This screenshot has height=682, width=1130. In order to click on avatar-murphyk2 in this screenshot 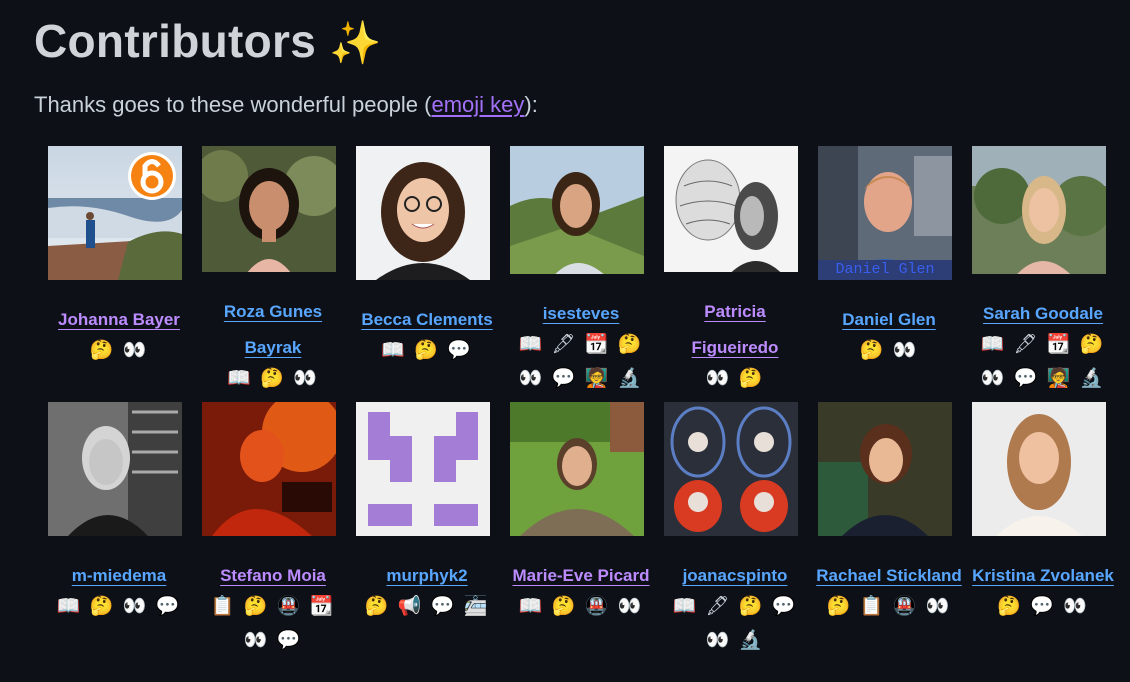, I will do `click(423, 469)`.